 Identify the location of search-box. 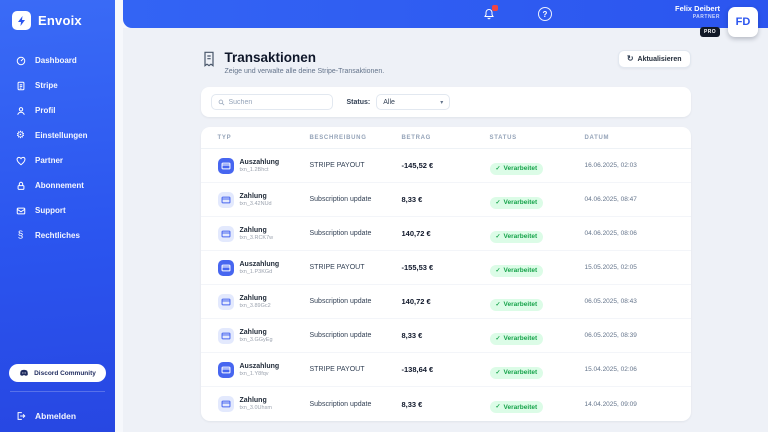
(271, 102).